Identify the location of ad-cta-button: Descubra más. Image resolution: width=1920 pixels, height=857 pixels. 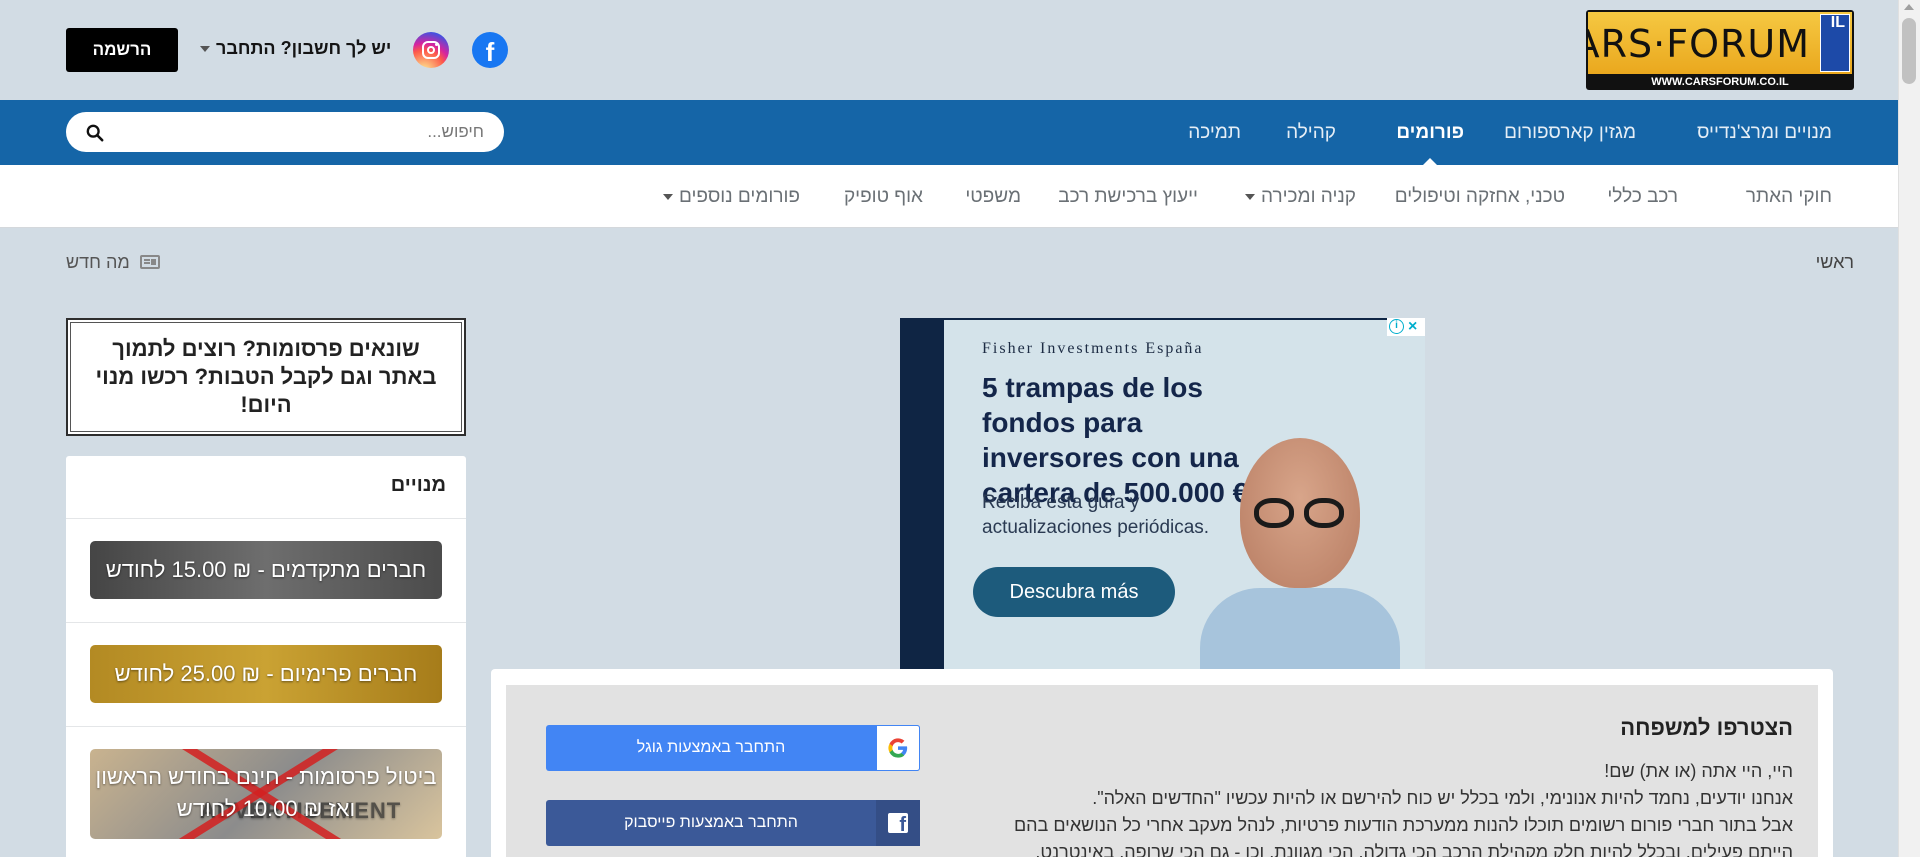
(1074, 592).